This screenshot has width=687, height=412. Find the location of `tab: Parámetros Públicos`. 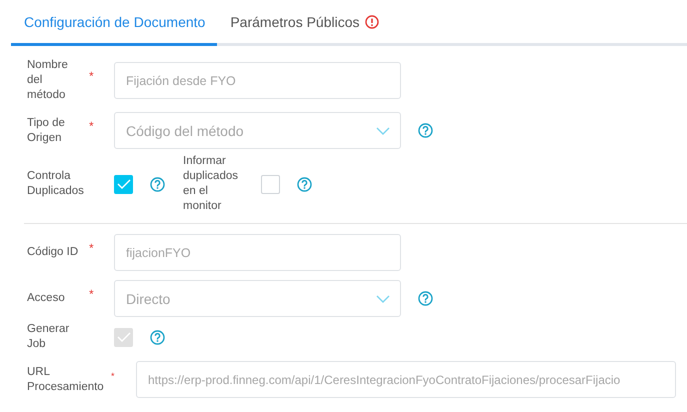

tab: Parámetros Públicos is located at coordinates (304, 30).